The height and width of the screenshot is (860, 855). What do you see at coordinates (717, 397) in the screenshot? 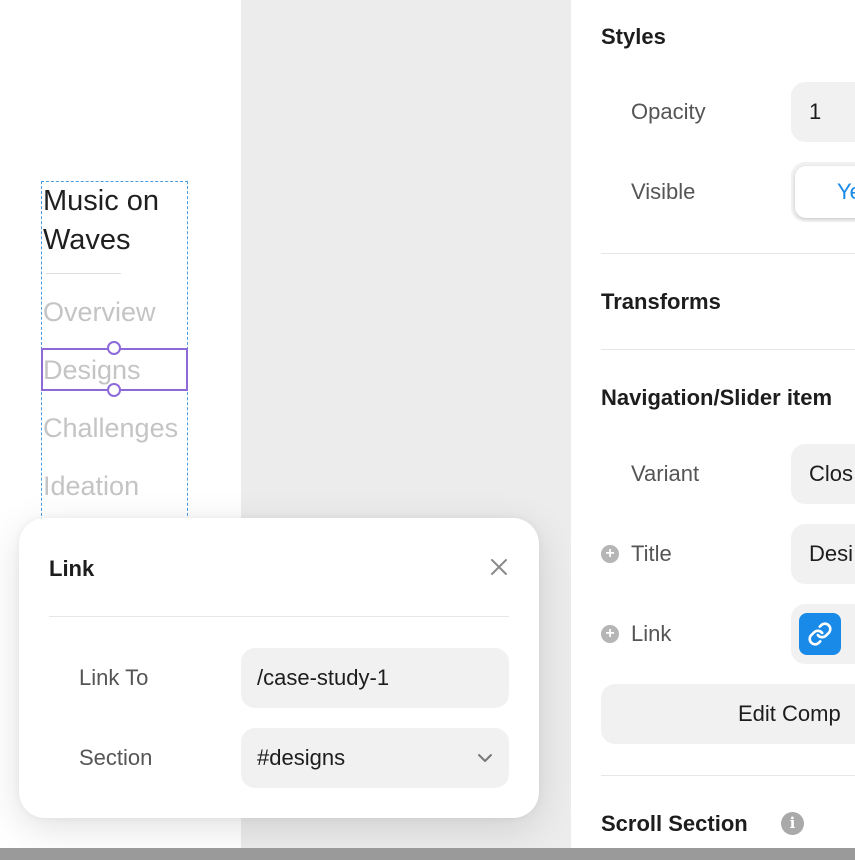
I see `navigation-section-title: Navigation/Slider item` at bounding box center [717, 397].